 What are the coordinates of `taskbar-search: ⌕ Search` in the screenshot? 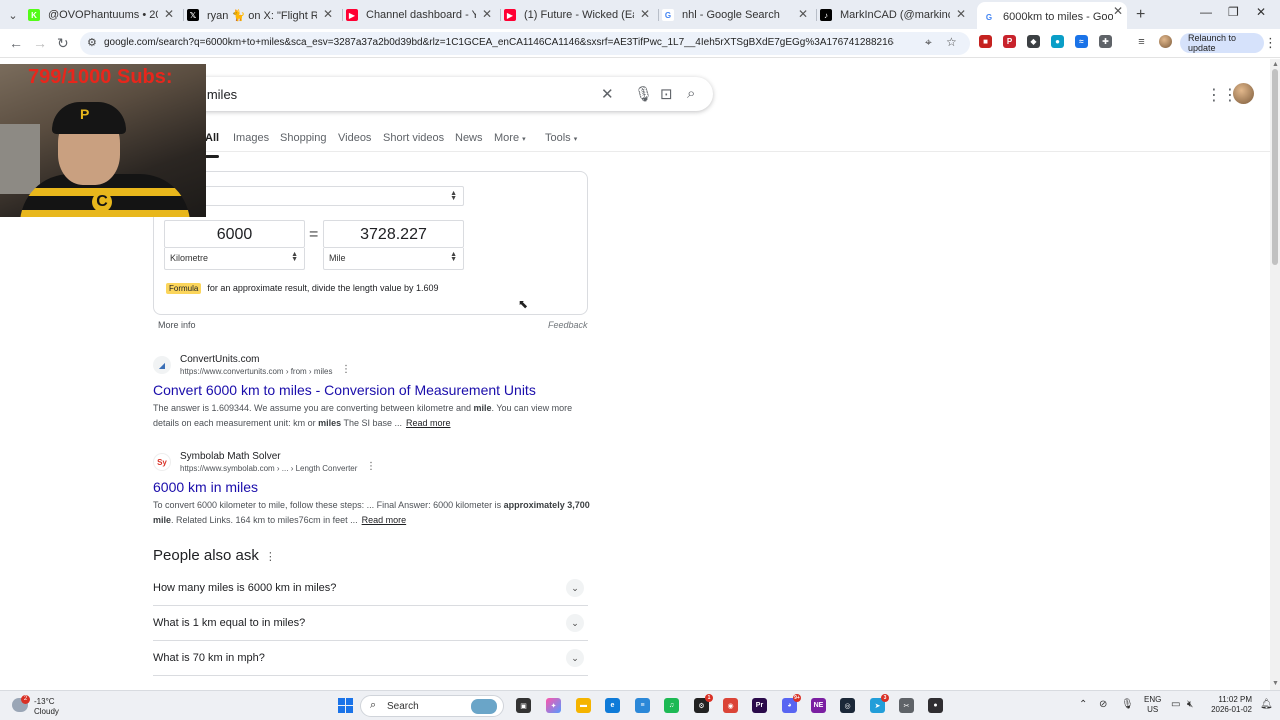 It's located at (432, 706).